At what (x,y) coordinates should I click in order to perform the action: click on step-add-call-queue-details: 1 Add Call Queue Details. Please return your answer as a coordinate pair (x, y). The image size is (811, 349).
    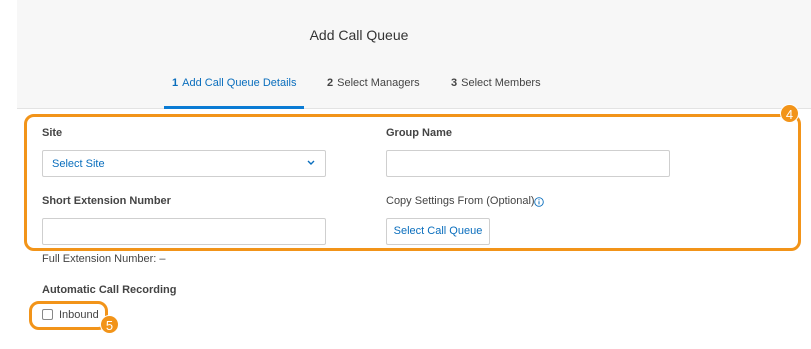
    Looking at the image, I should click on (234, 83).